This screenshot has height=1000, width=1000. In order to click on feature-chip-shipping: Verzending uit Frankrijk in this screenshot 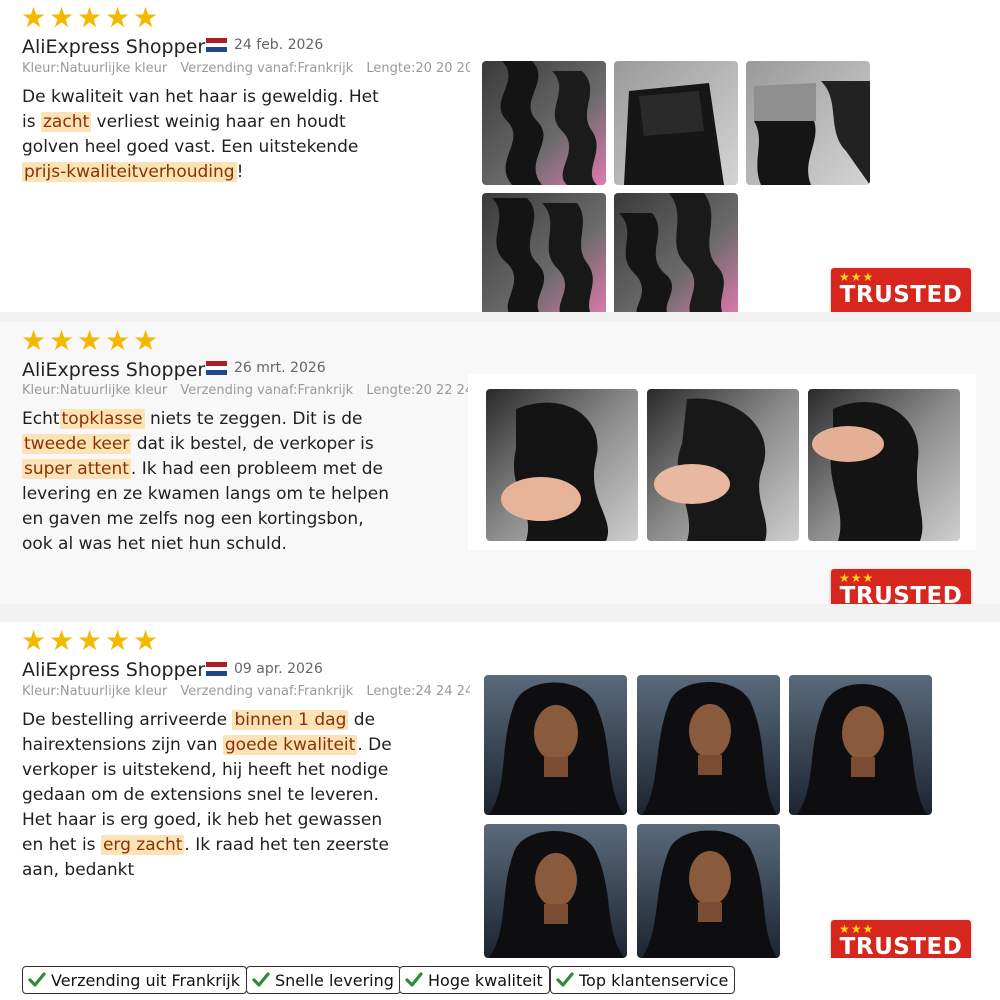, I will do `click(134, 980)`.